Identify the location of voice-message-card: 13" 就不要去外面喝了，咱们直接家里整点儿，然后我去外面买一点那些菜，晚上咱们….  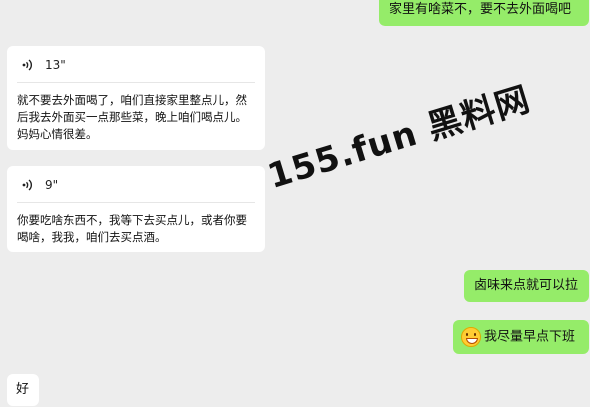
(136, 98).